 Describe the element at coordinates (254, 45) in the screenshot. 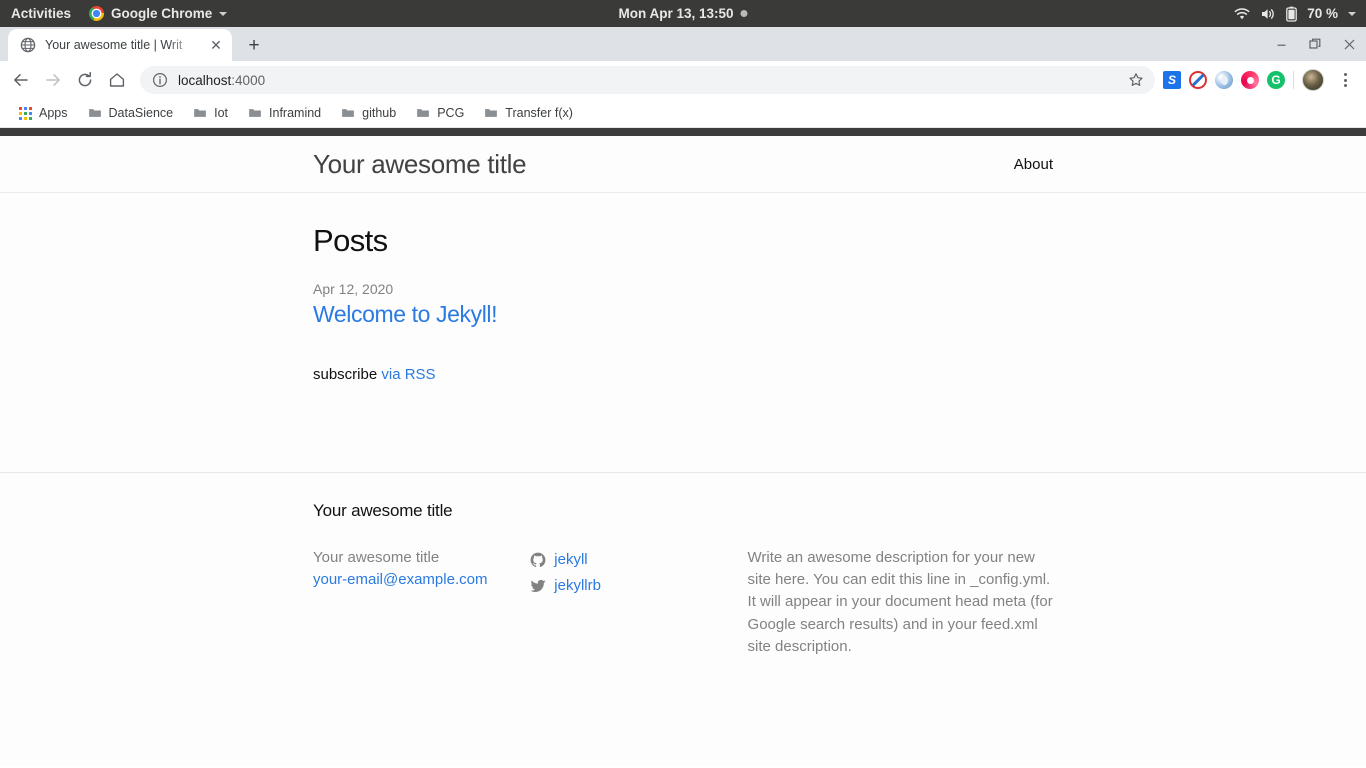

I see `new-tab-button: +` at that location.